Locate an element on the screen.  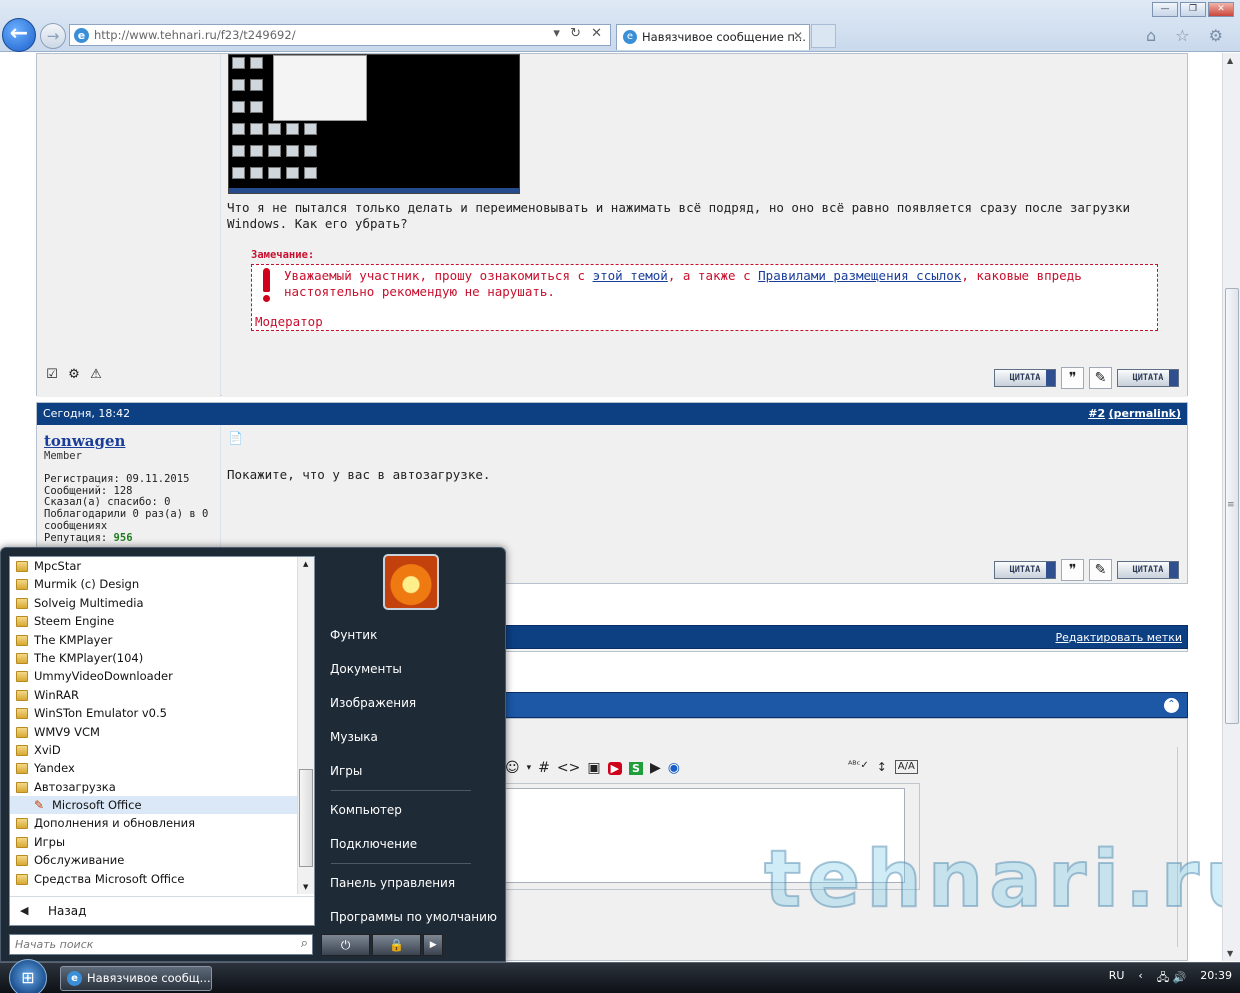
media-icon: ◉ is located at coordinates (674, 768).